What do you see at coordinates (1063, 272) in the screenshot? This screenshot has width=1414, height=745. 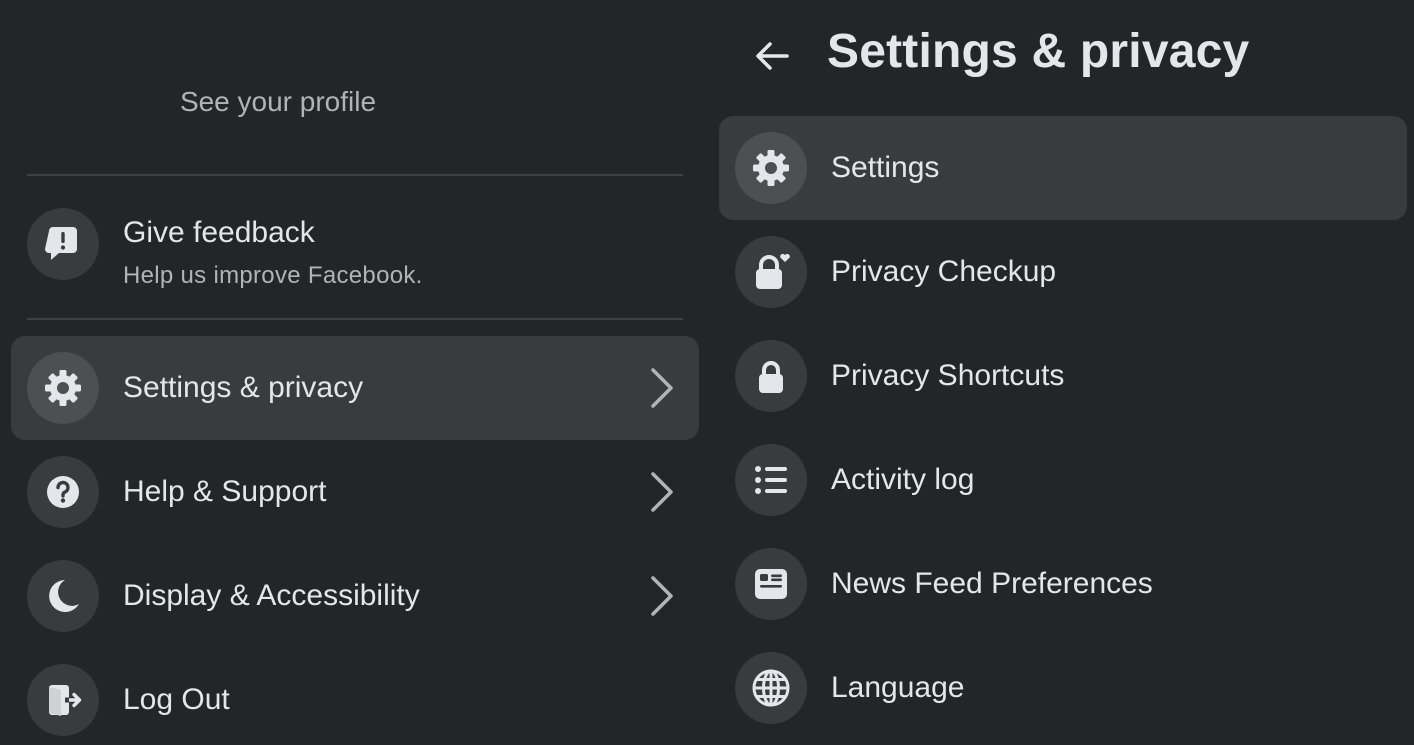 I see `panel-item-privacy-checkup: Privacy Checkup` at bounding box center [1063, 272].